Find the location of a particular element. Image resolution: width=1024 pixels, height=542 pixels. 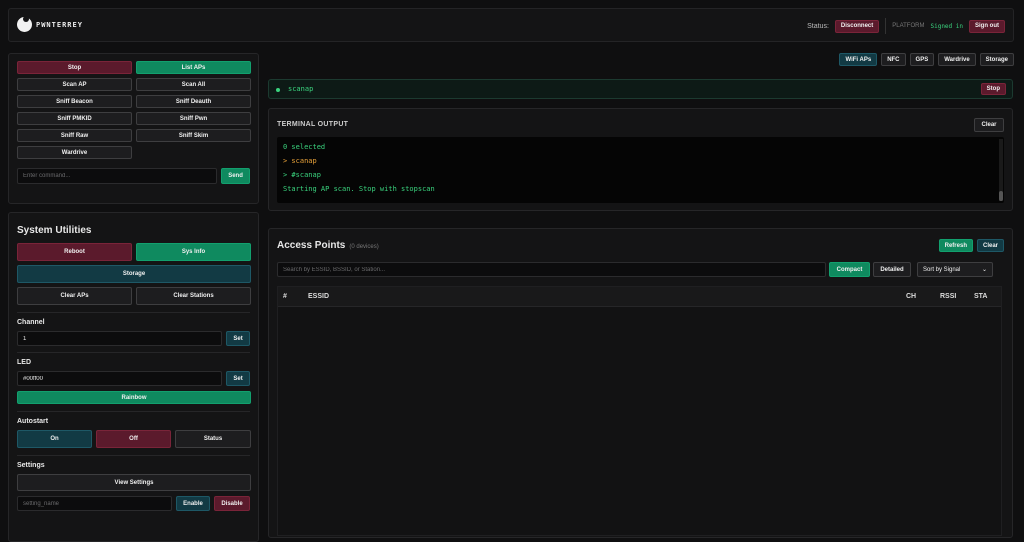

compact-view-button: Compact is located at coordinates (849, 269).